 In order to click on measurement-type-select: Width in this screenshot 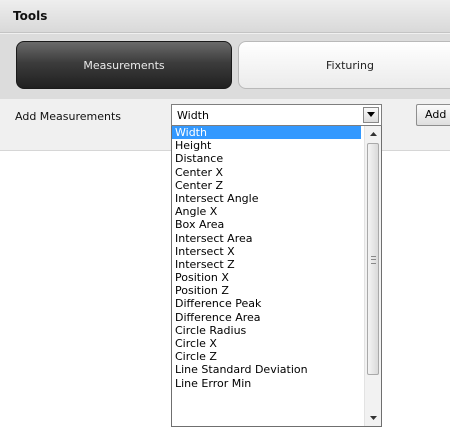, I will do `click(276, 115)`.